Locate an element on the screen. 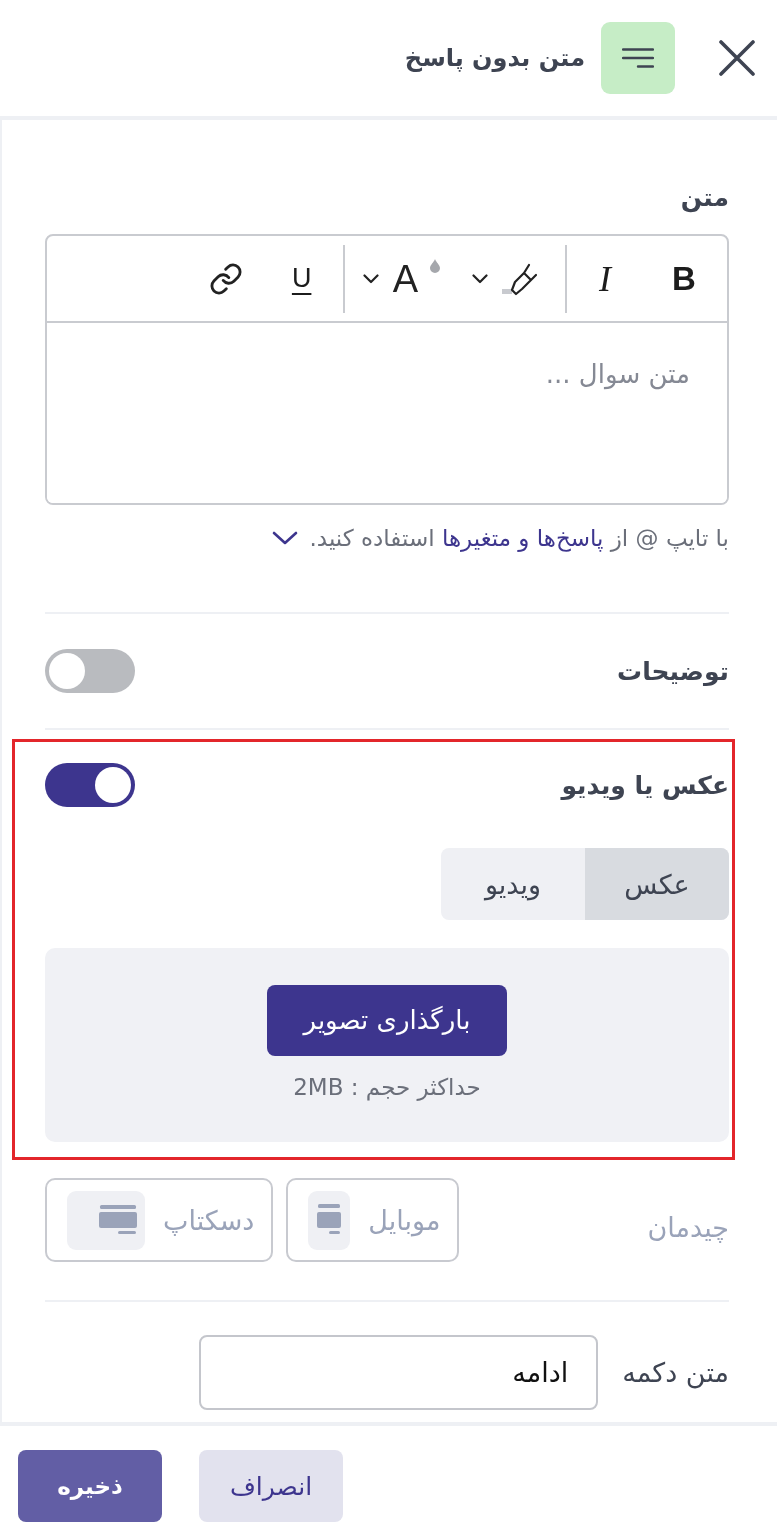  close-button is located at coordinates (737, 58).